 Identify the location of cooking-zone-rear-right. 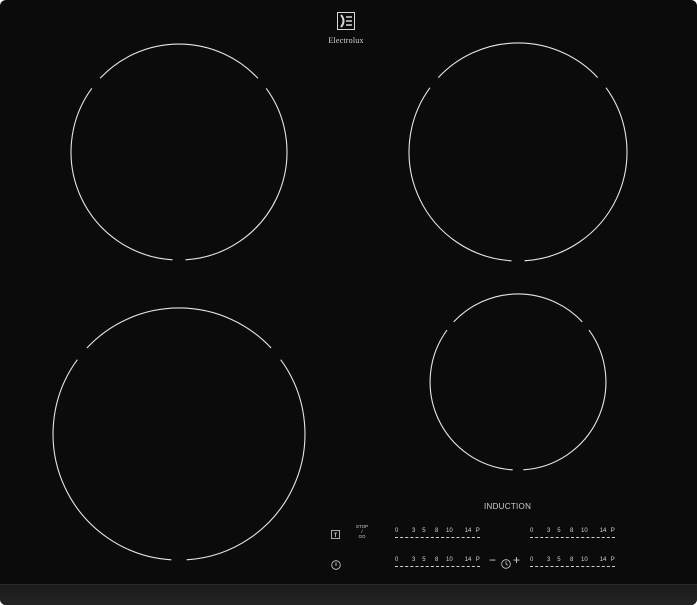
(518, 152).